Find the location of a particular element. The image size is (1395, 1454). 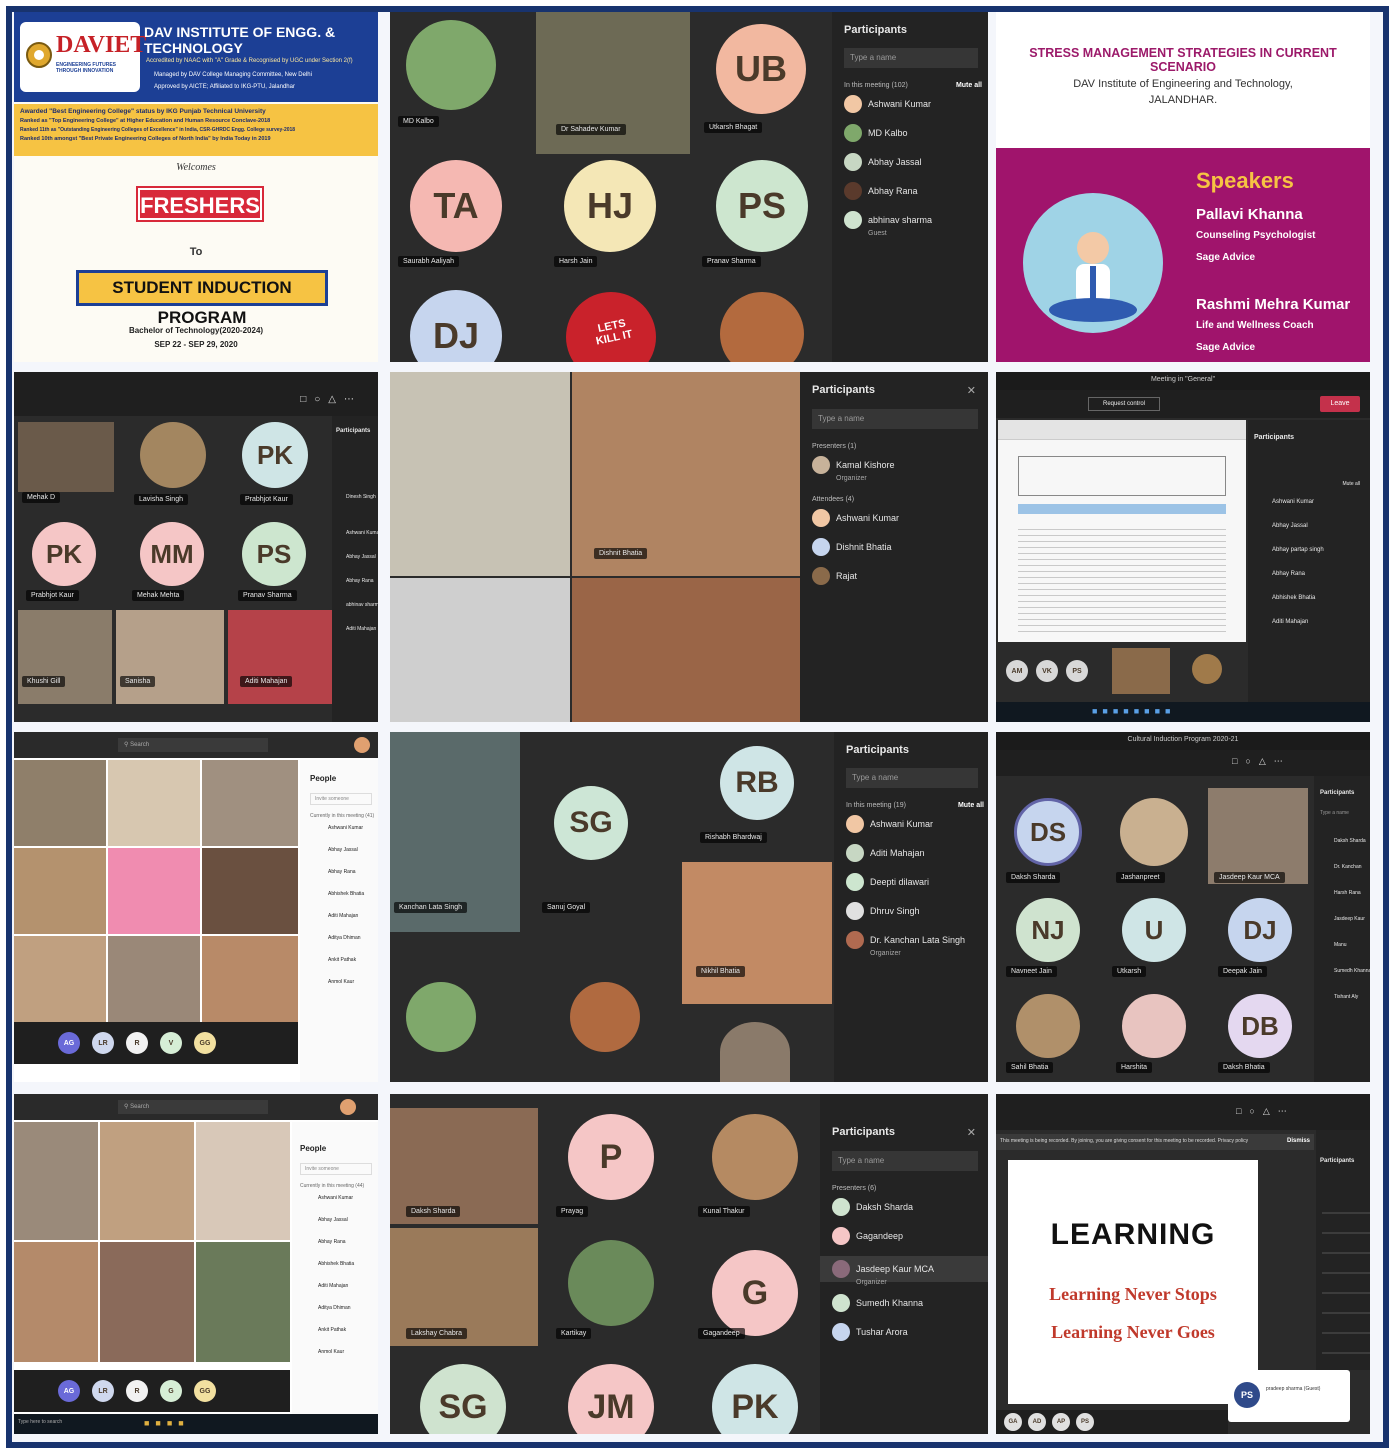

avatar-lr: LR is located at coordinates (103, 1391).